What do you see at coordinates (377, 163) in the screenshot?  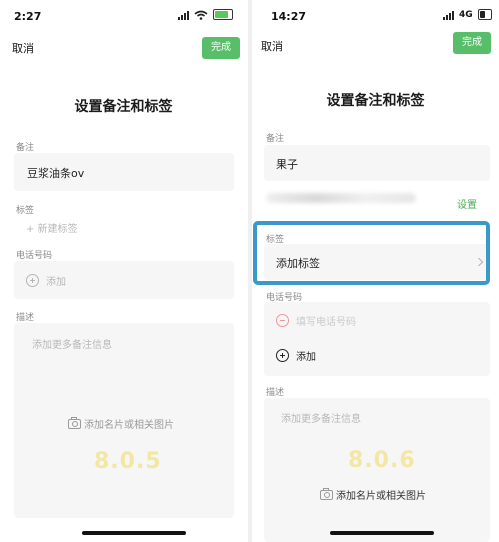 I see `remark-input: 果子` at bounding box center [377, 163].